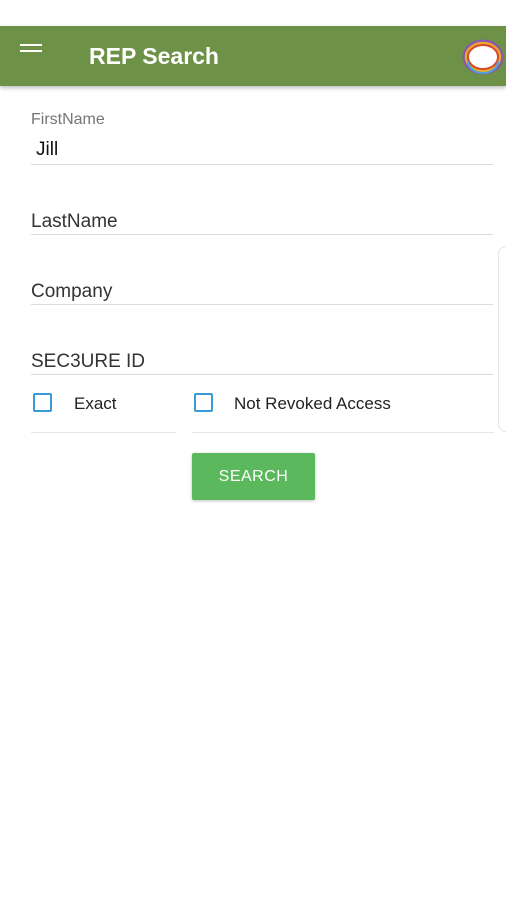 This screenshot has height=900, width=506. Describe the element at coordinates (74, 221) in the screenshot. I see `last-name-placeholder: LastName` at that location.